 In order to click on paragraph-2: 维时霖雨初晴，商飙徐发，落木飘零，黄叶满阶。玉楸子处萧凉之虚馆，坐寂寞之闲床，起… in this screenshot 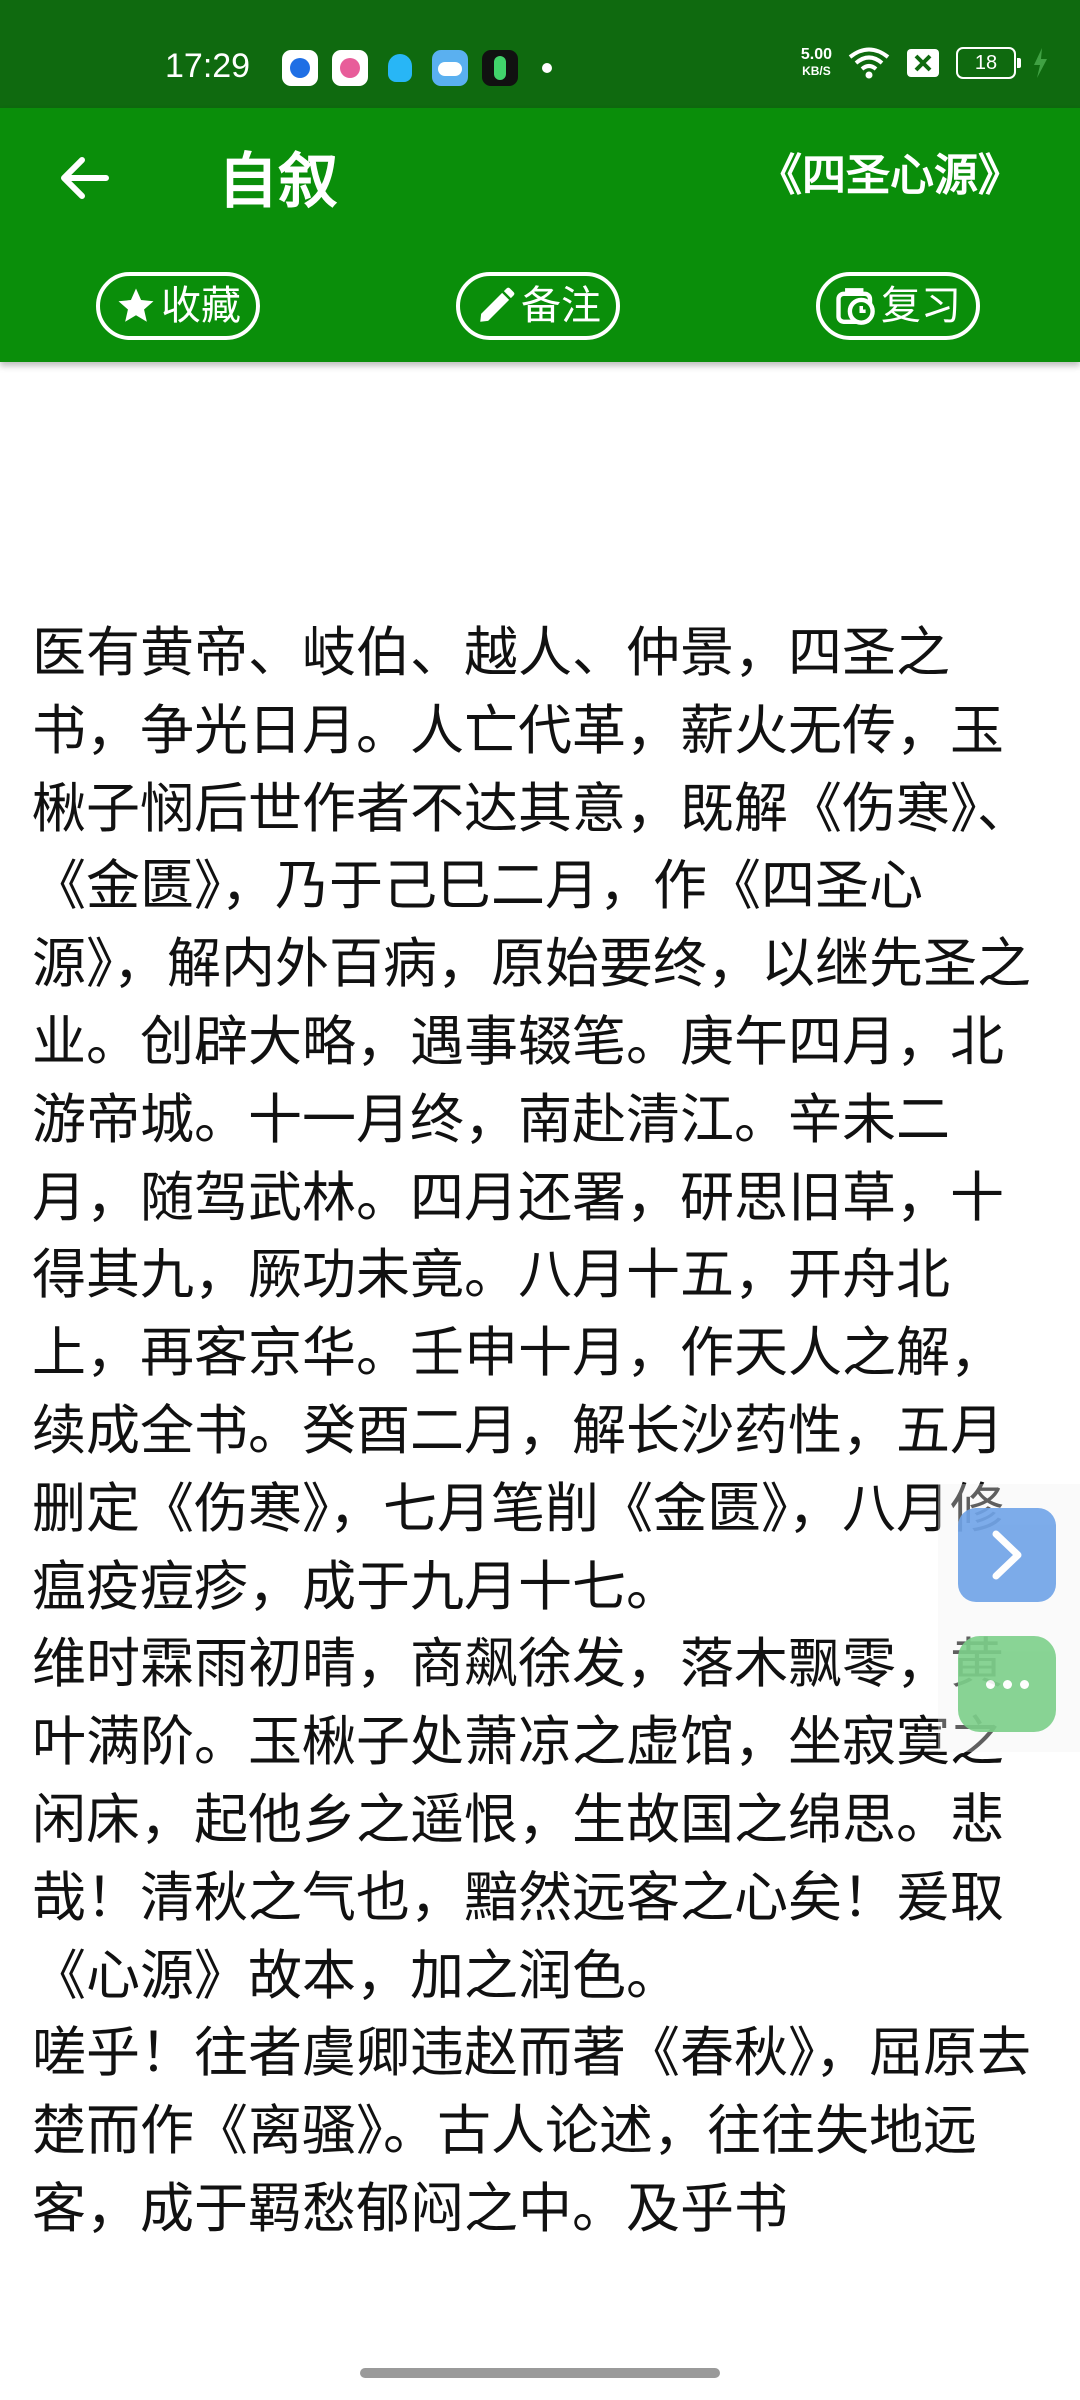, I will do `click(518, 1819)`.